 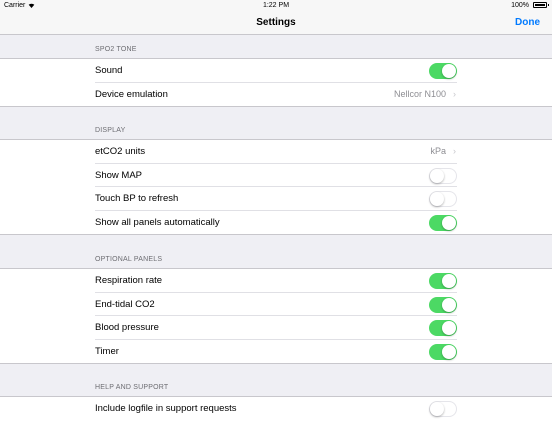 What do you see at coordinates (443, 328) in the screenshot?
I see `blood-pressure-toggle` at bounding box center [443, 328].